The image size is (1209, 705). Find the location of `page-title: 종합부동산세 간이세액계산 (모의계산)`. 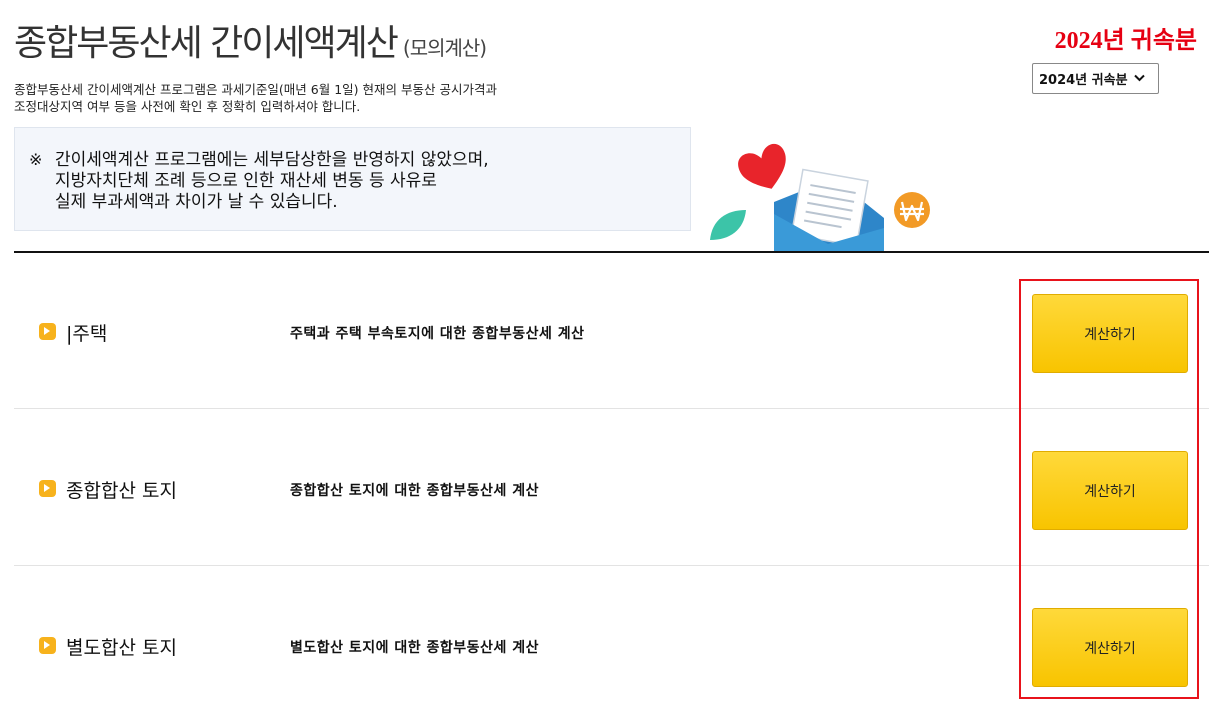

page-title: 종합부동산세 간이세액계산 (모의계산) is located at coordinates (250, 40).